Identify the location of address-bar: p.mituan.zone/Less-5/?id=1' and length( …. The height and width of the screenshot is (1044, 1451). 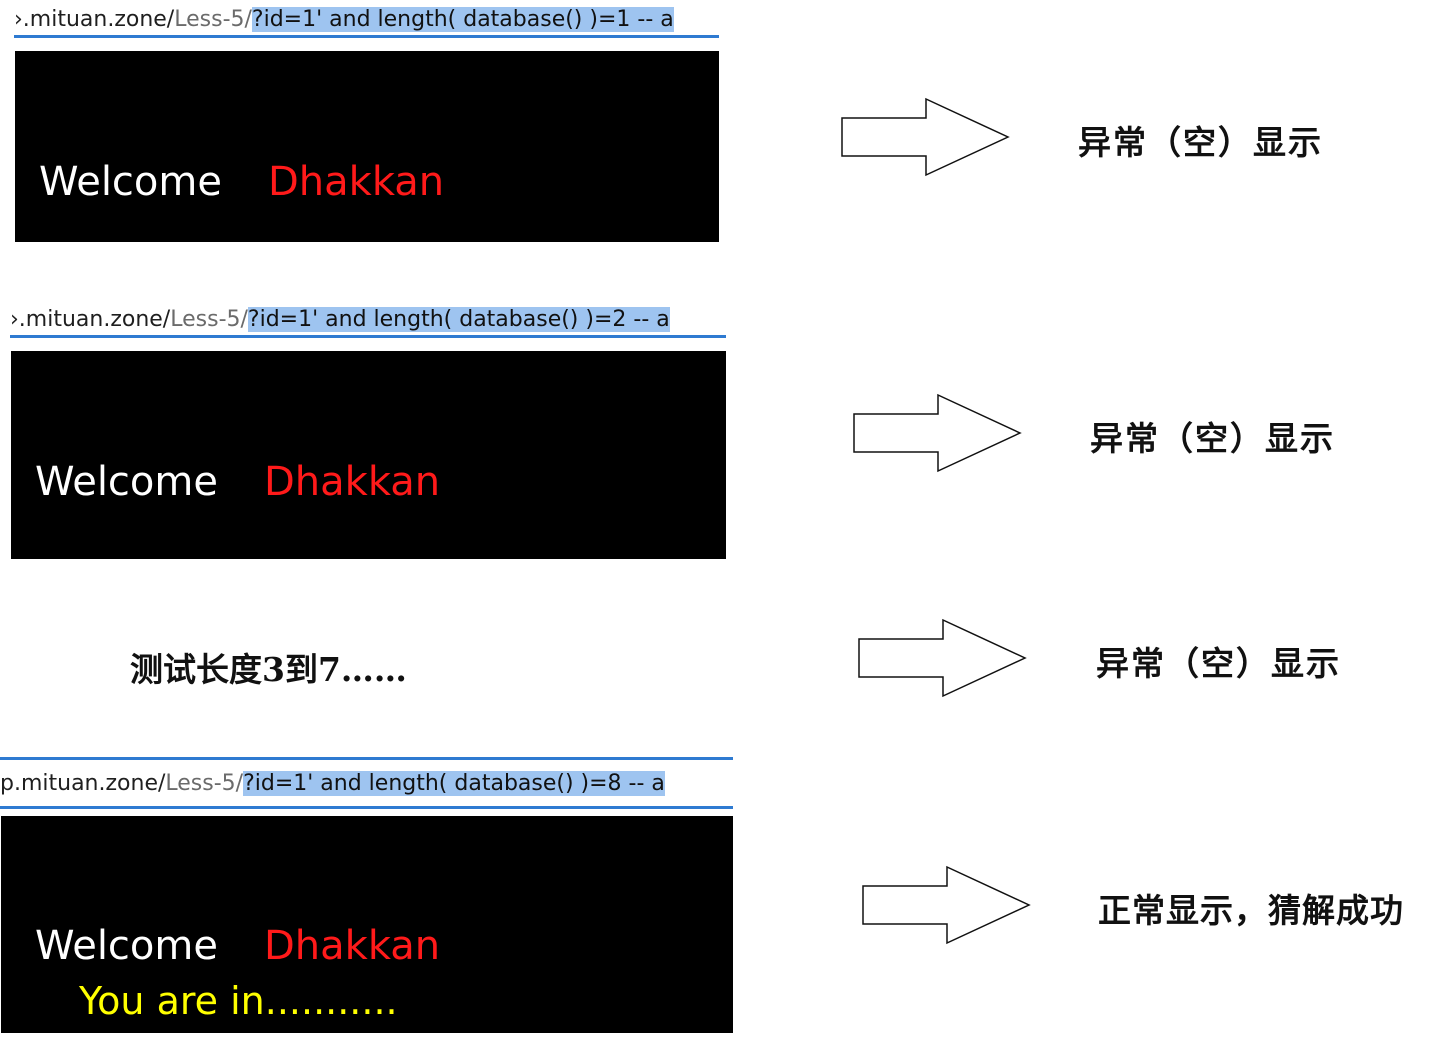
(366, 783).